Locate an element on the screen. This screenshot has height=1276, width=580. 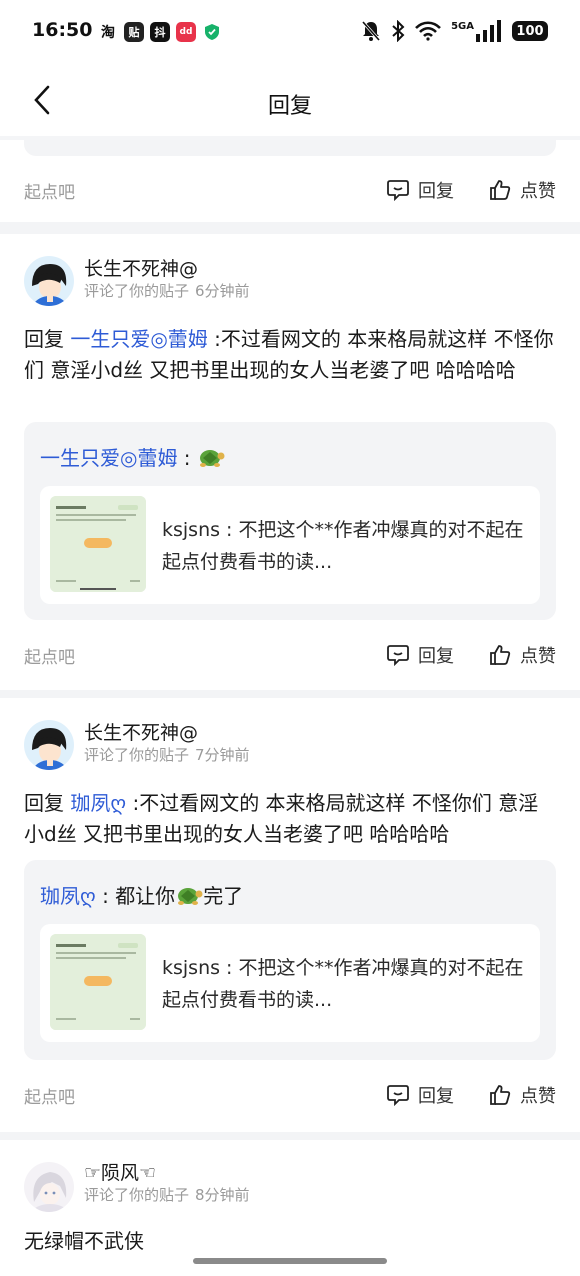
comment-meta: 评论了你的贴子 6分钟前 is located at coordinates (167, 290).